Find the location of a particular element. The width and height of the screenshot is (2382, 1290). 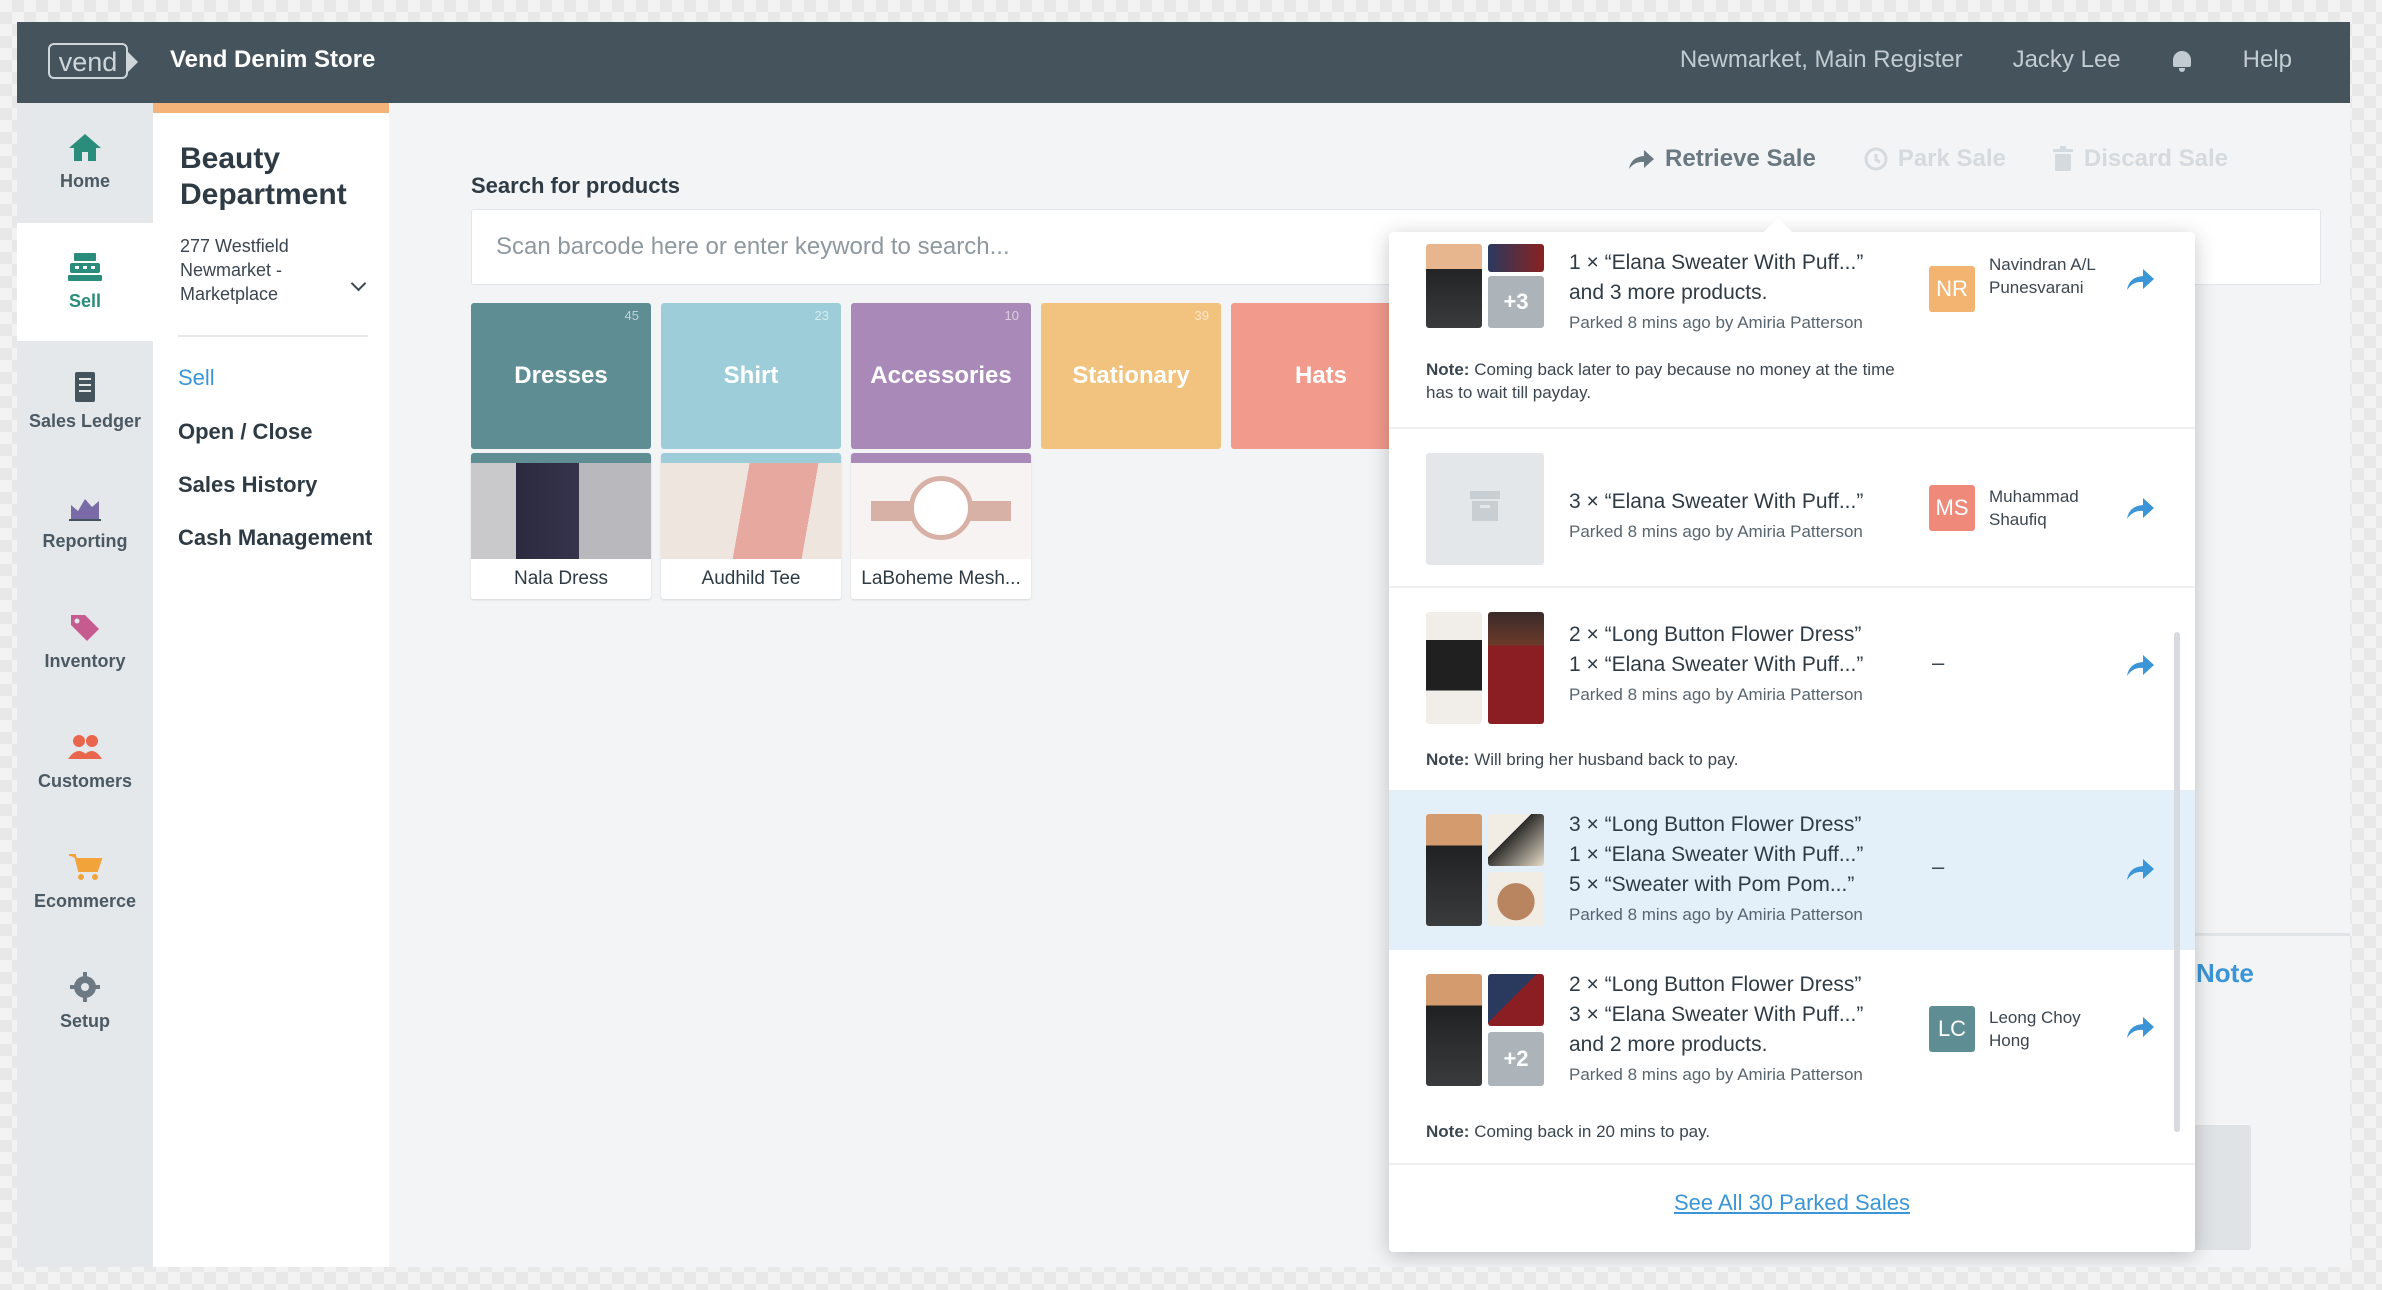

retrieve-sale-button: Retrieve Sale is located at coordinates (1721, 159).